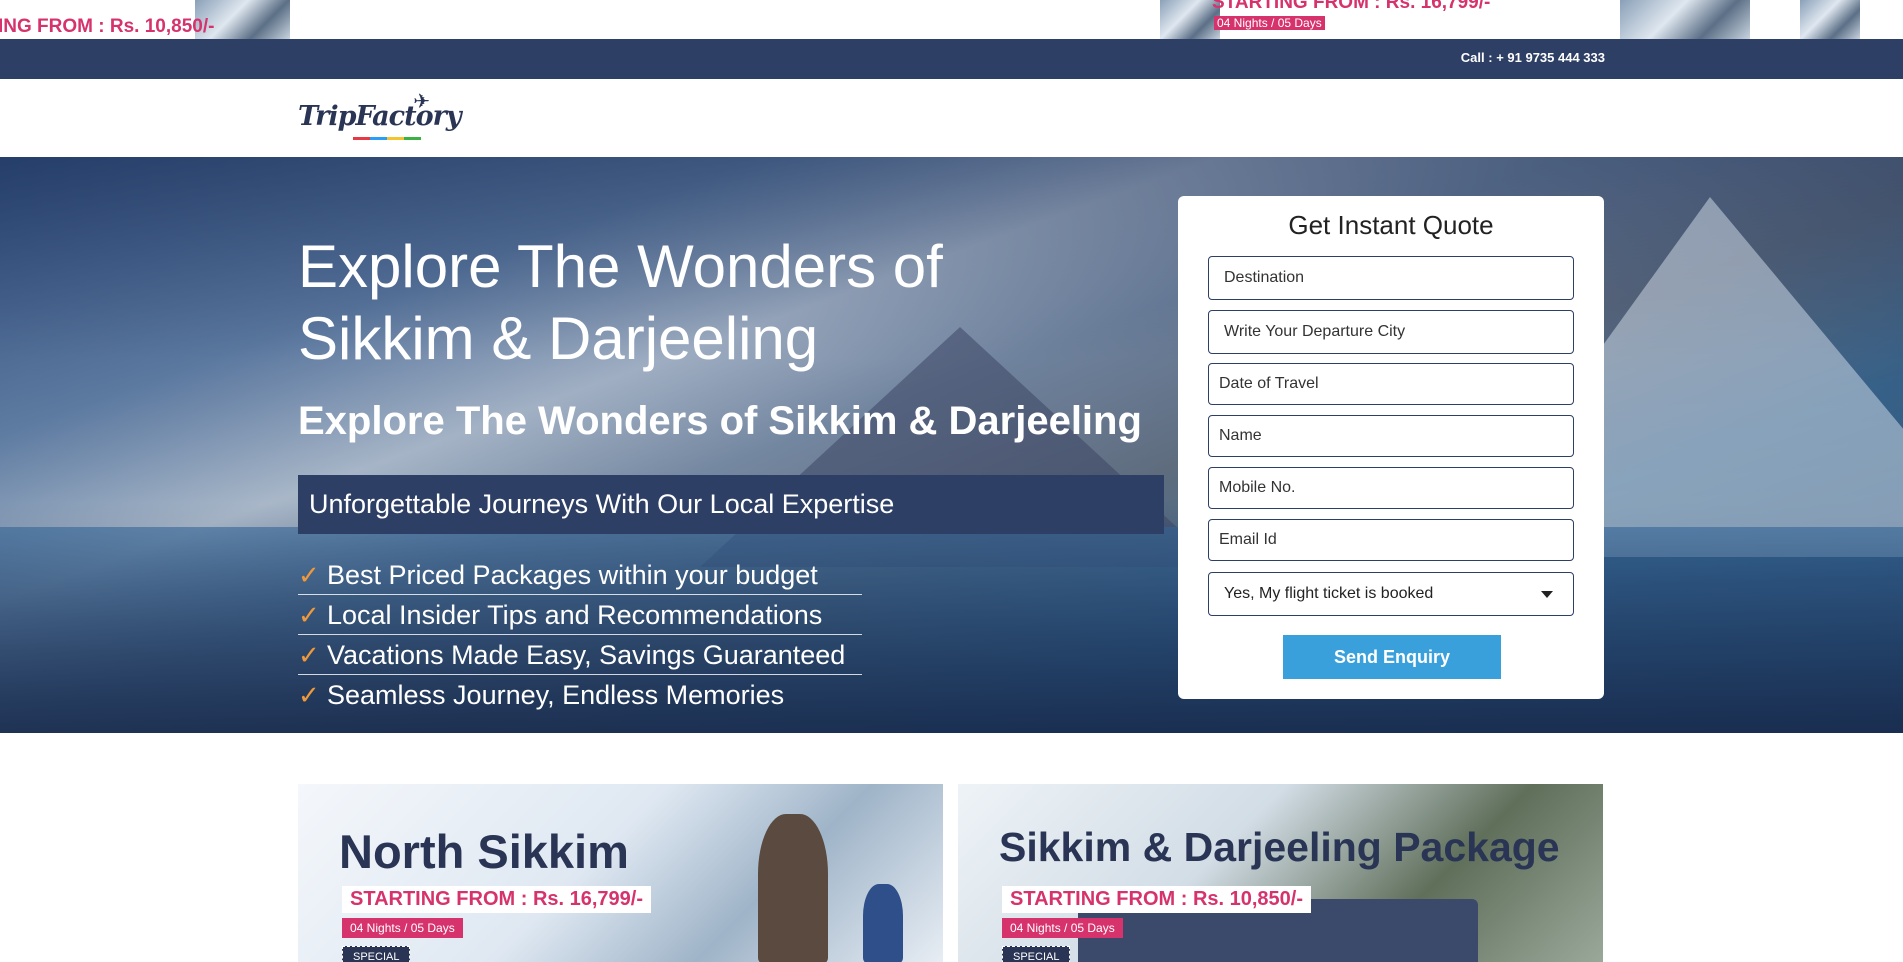 This screenshot has height=962, width=1903. What do you see at coordinates (1391, 540) in the screenshot?
I see `email-input` at bounding box center [1391, 540].